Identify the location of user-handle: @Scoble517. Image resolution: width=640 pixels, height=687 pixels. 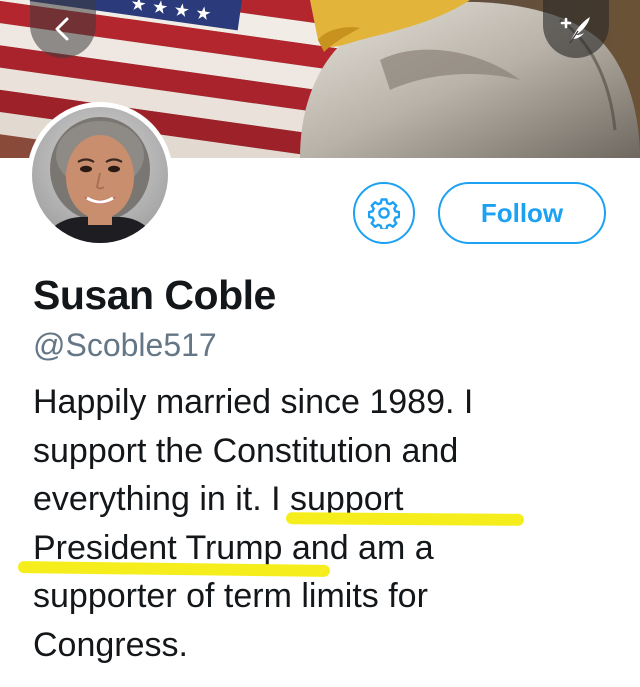
(125, 345).